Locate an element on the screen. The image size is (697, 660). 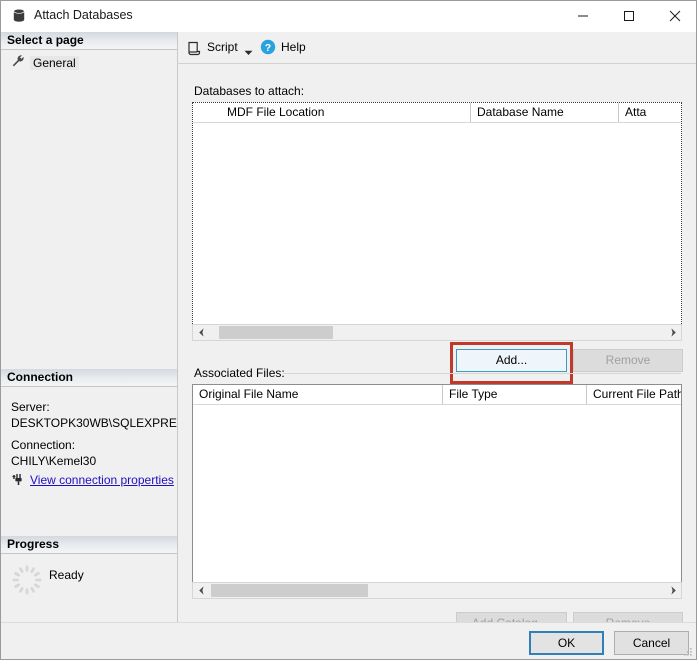
ok-button: OK is located at coordinates (566, 643).